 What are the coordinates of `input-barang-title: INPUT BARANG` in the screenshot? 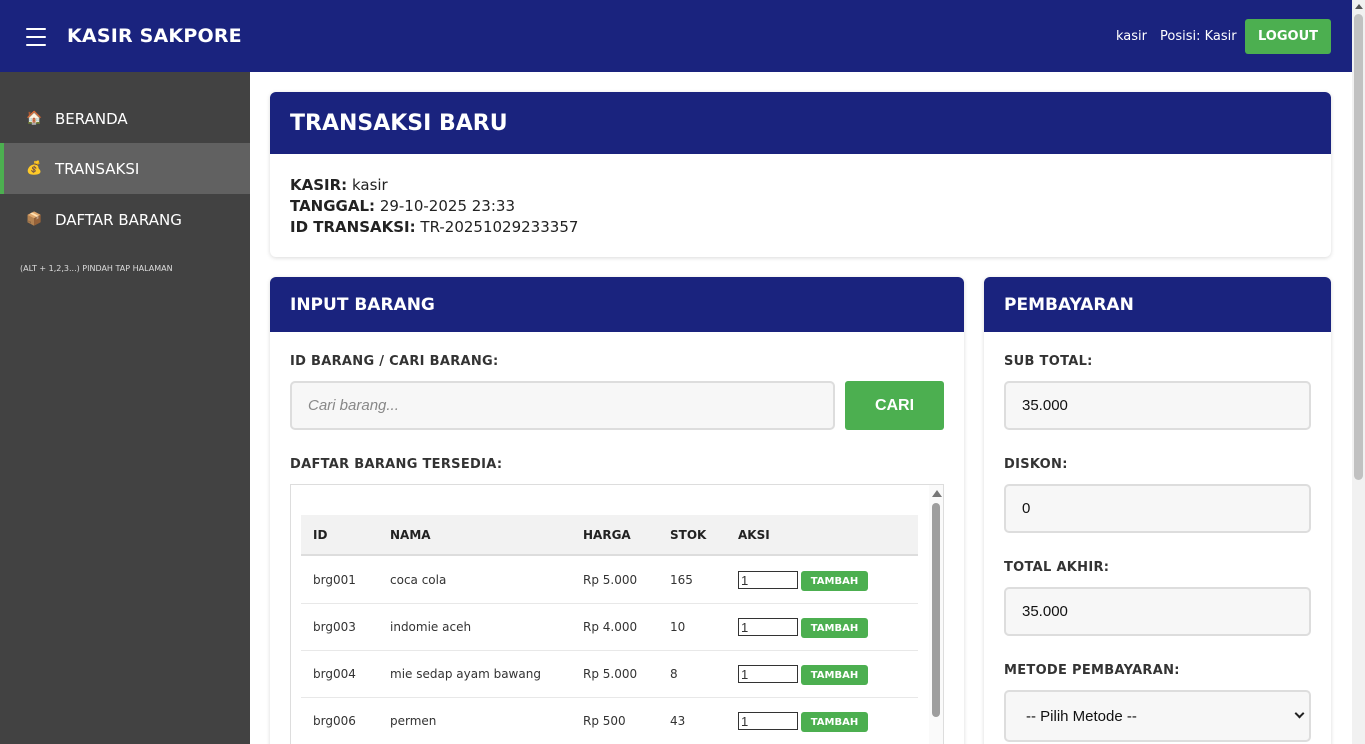 It's located at (617, 304).